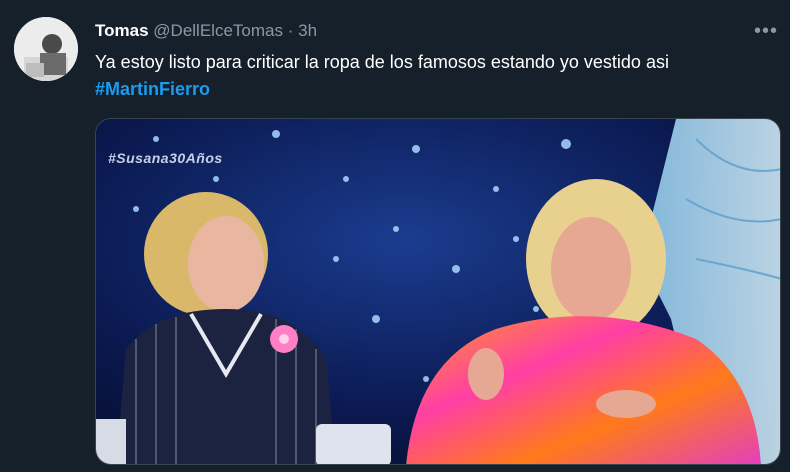 Image resolution: width=790 pixels, height=472 pixels. What do you see at coordinates (218, 30) in the screenshot?
I see `user-handle: @DellElceTomas` at bounding box center [218, 30].